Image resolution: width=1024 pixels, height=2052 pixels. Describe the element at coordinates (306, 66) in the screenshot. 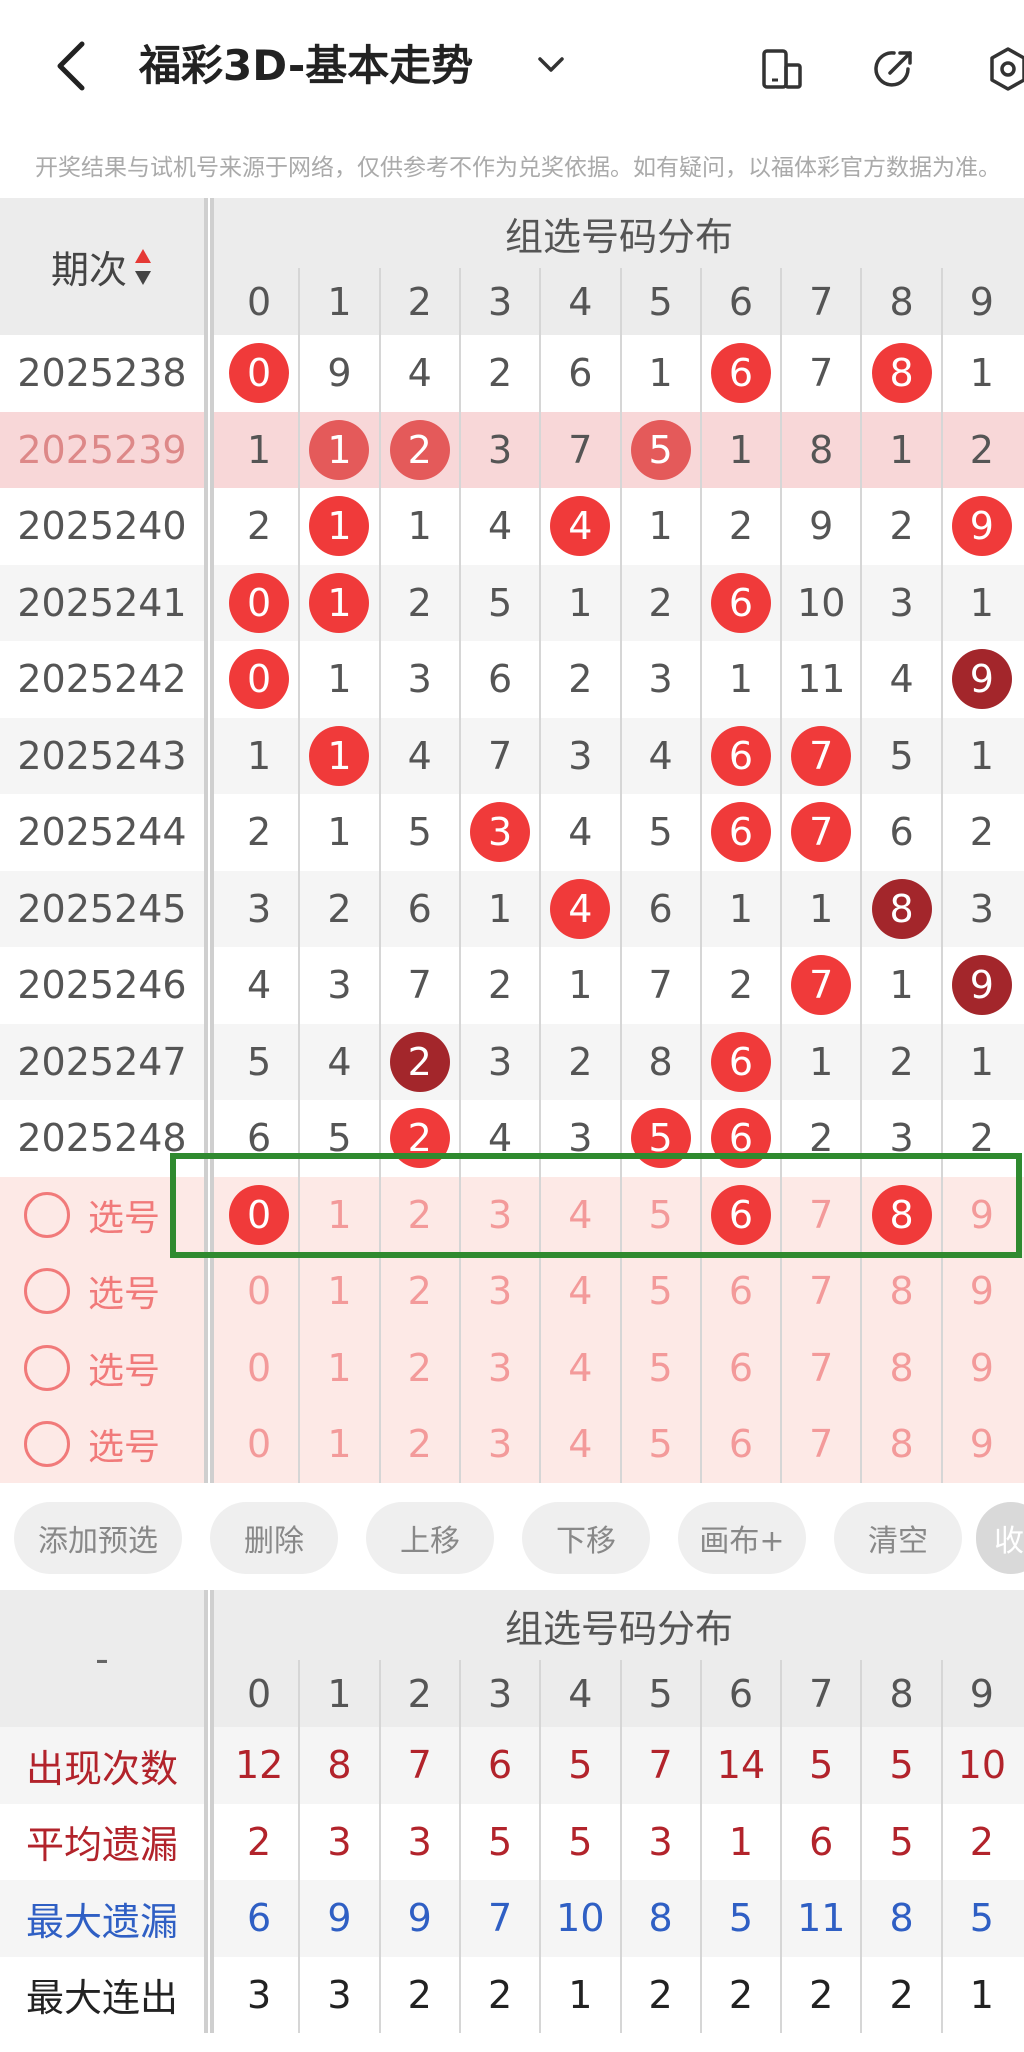

I see `page-title: 福彩3D-基本走势` at that location.